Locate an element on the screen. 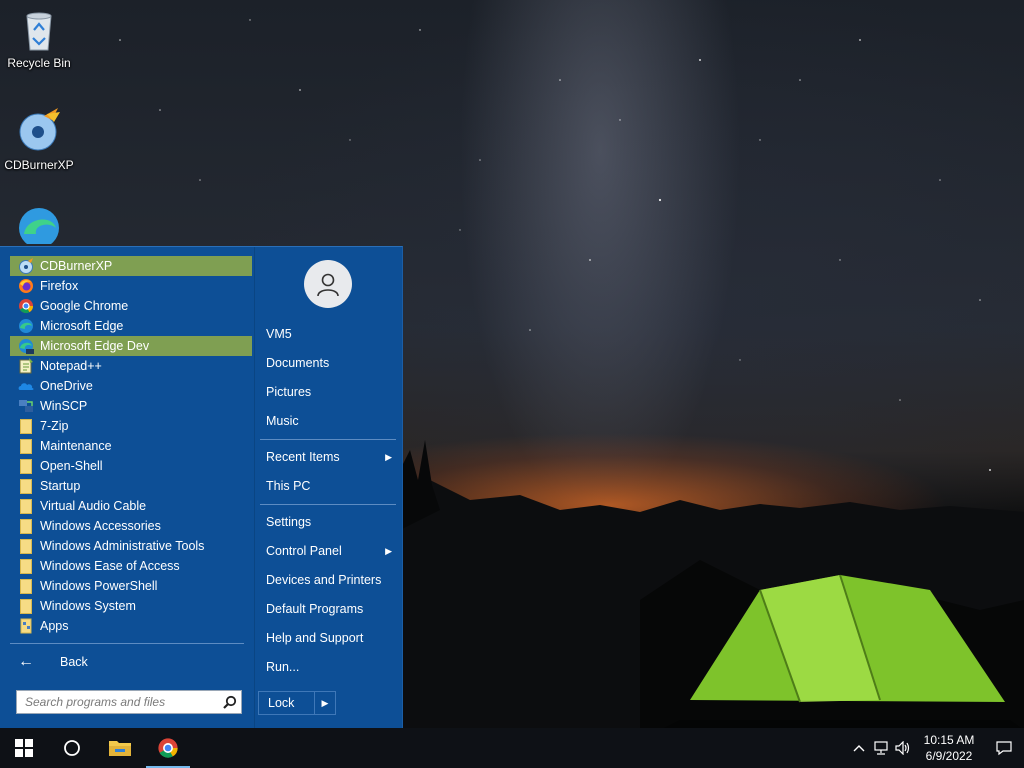  program-label: Windows PowerShell is located at coordinates (99, 586).